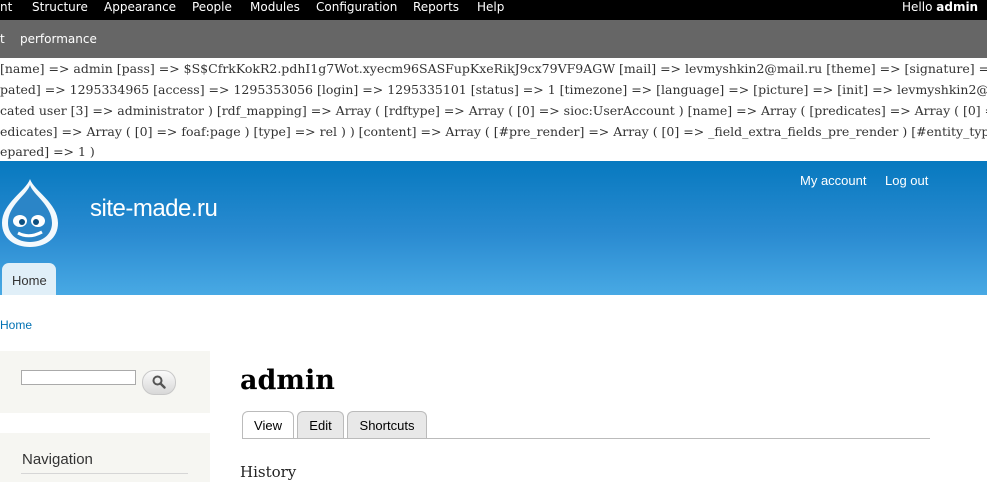 The height and width of the screenshot is (482, 987). Describe the element at coordinates (57, 459) in the screenshot. I see `navigation-title: Navigation` at that location.